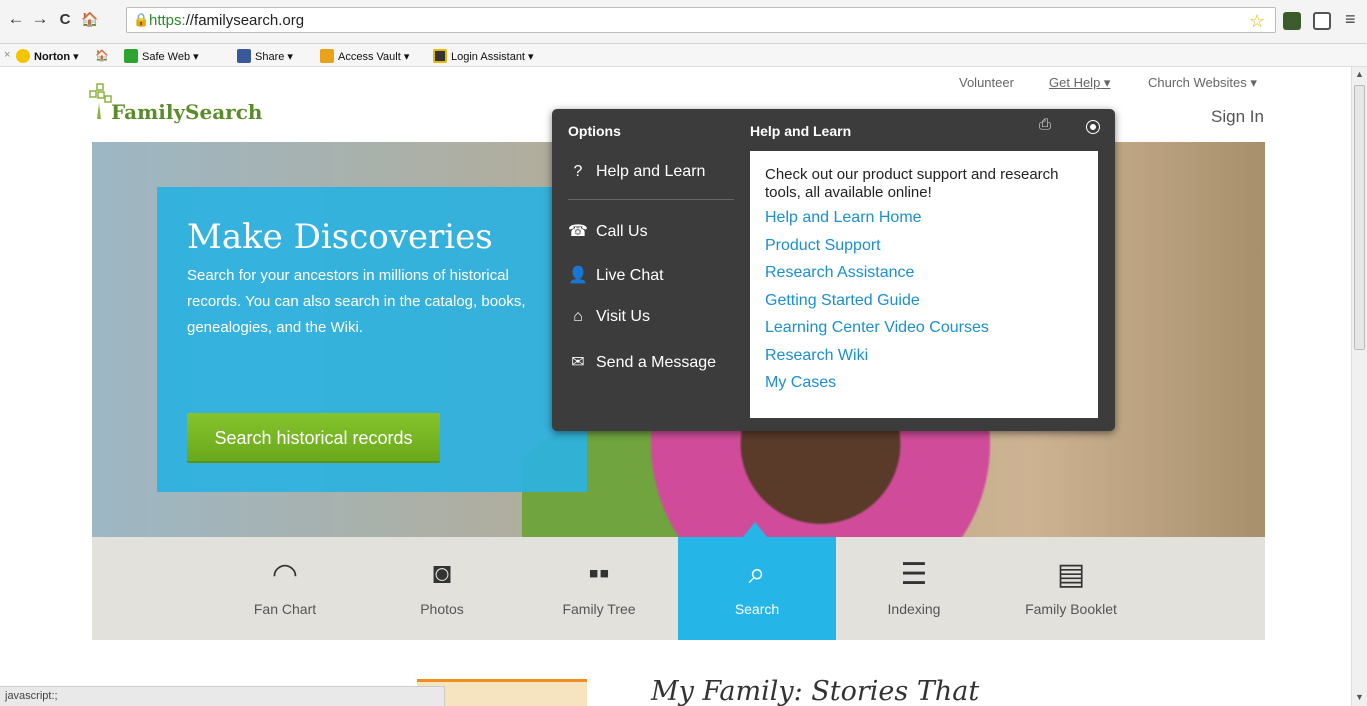 This screenshot has width=1367, height=706. What do you see at coordinates (245, 20) in the screenshot?
I see `url-text: //familysearch.org` at bounding box center [245, 20].